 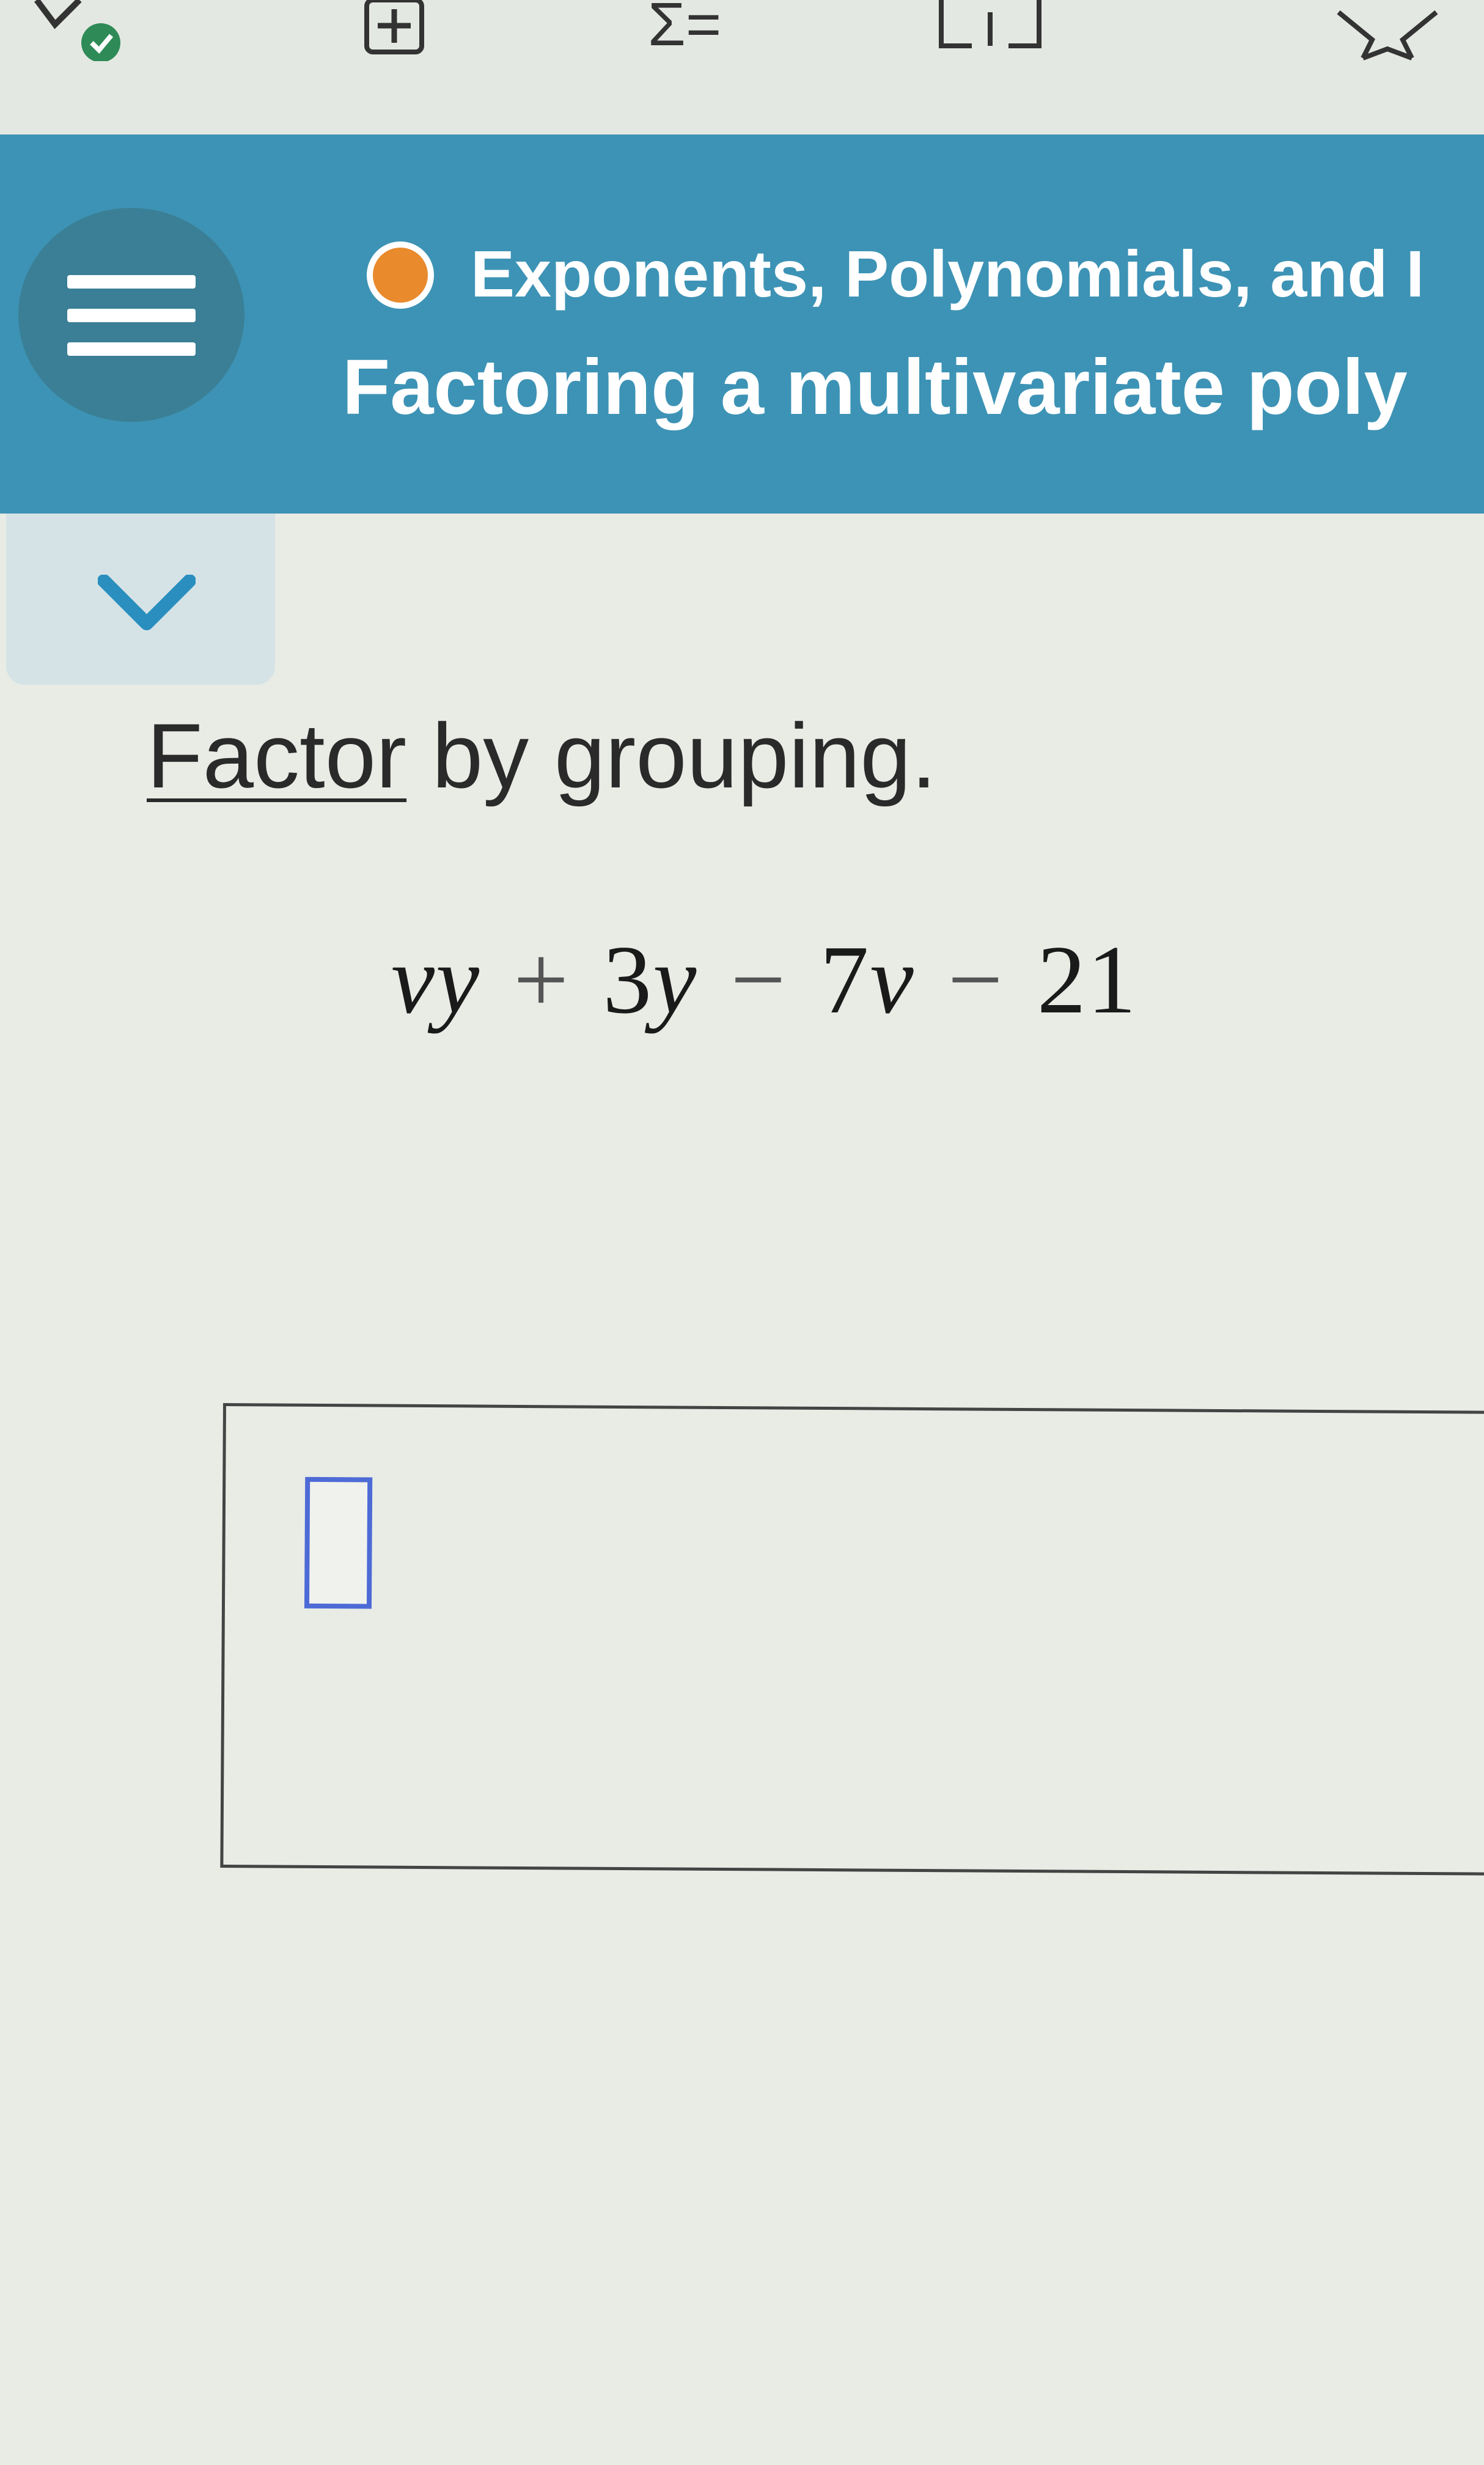 I want to click on collapse-header-button, so click(x=140, y=599).